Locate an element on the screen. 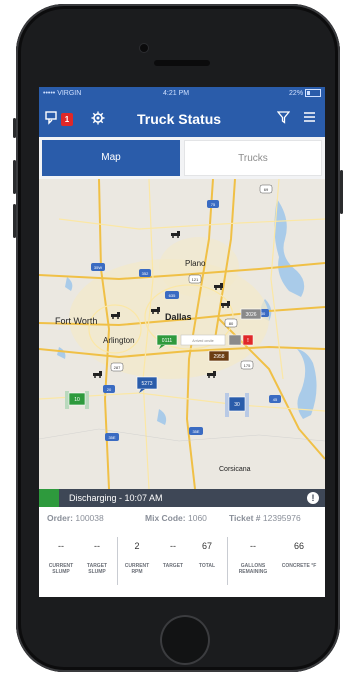 Image resolution: width=356 pixels, height=677 pixels. highway-shield: 45 is located at coordinates (275, 399).